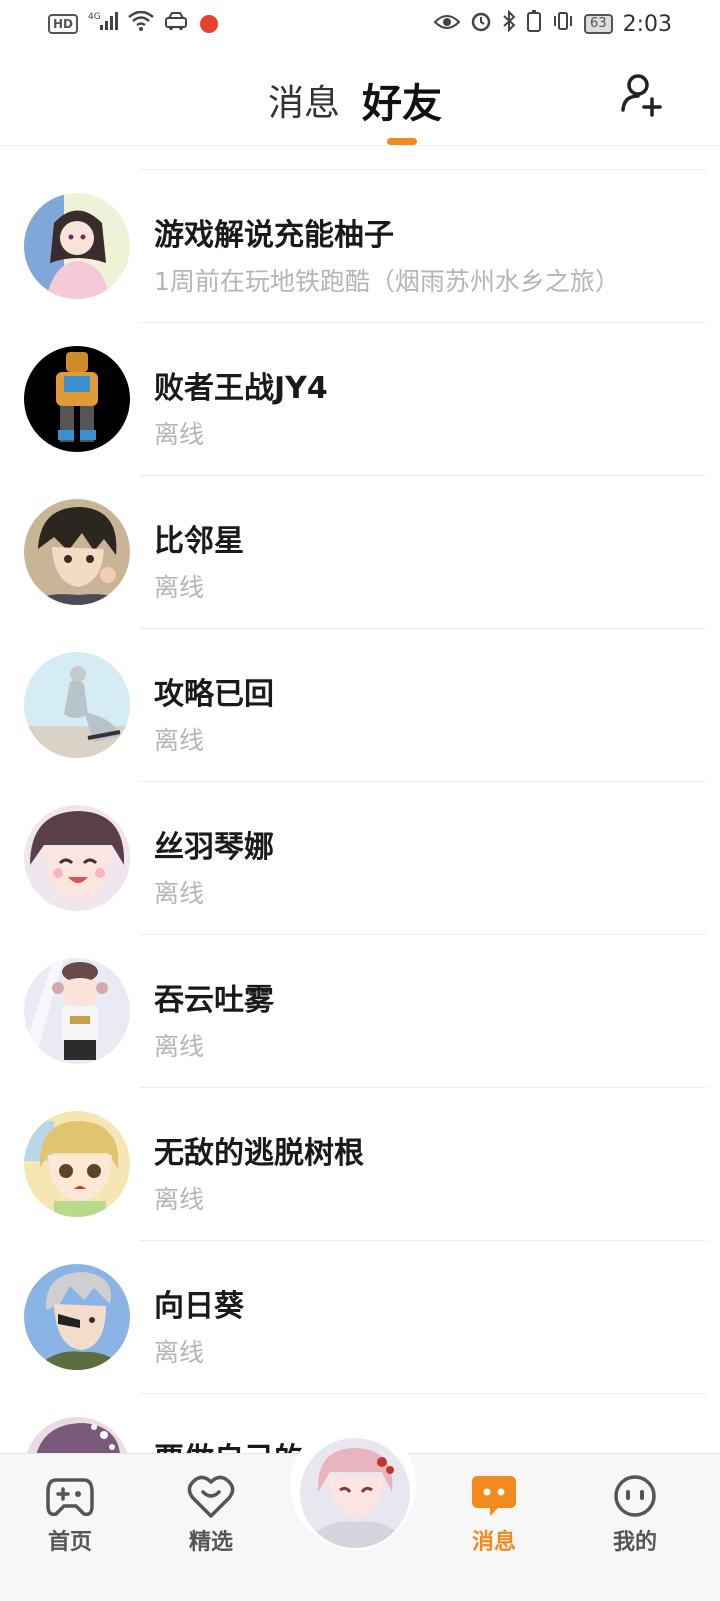 This screenshot has width=720, height=1601. Describe the element at coordinates (211, 1527) in the screenshot. I see `nav-featured: 精选` at that location.